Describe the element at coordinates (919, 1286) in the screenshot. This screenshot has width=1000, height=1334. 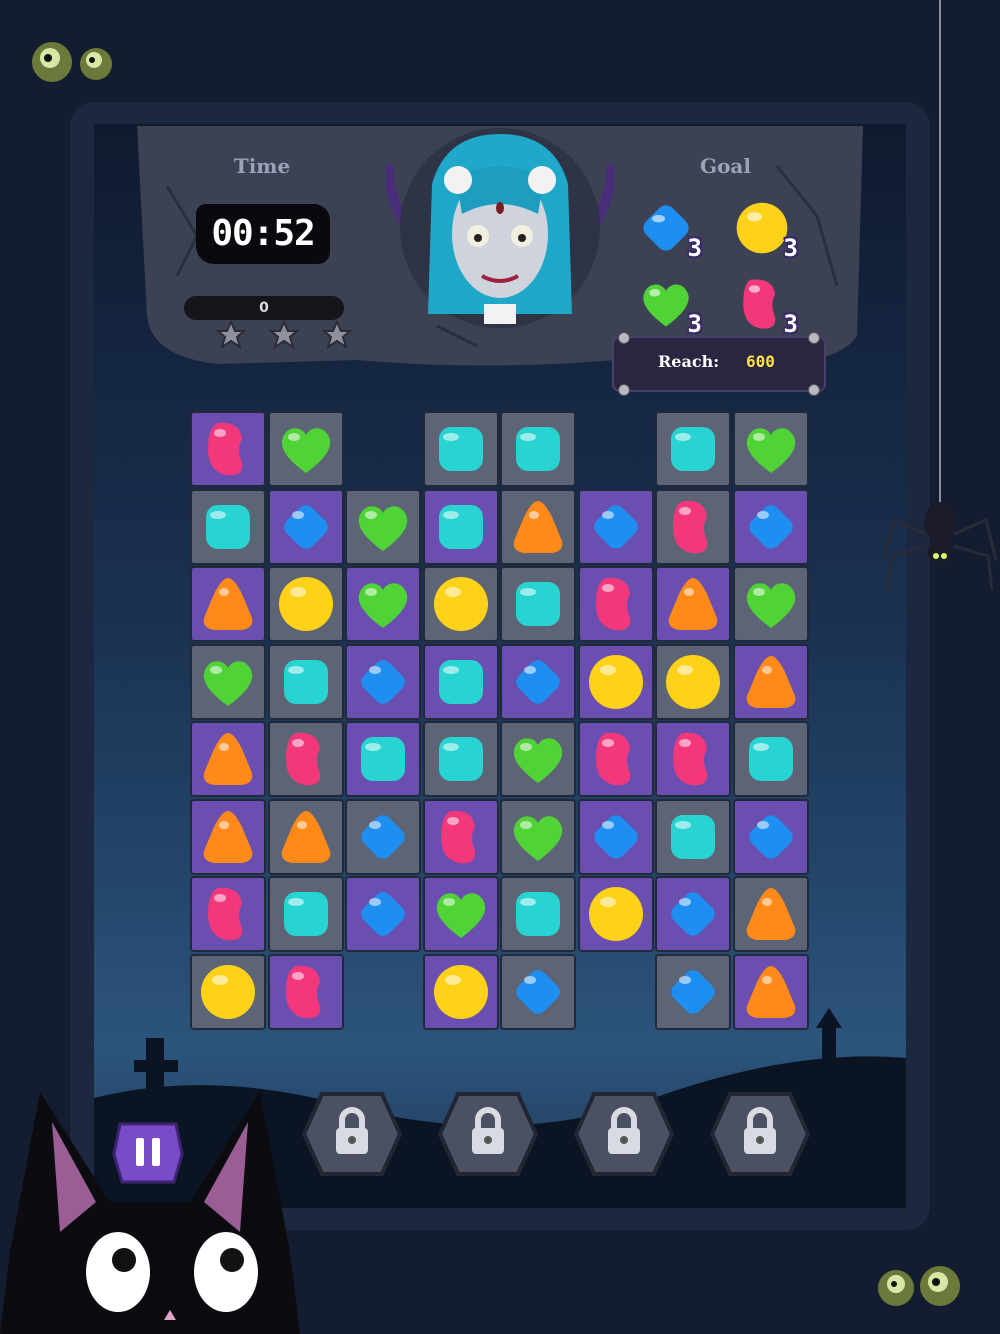
I see `glowing-eyes-decor` at that location.